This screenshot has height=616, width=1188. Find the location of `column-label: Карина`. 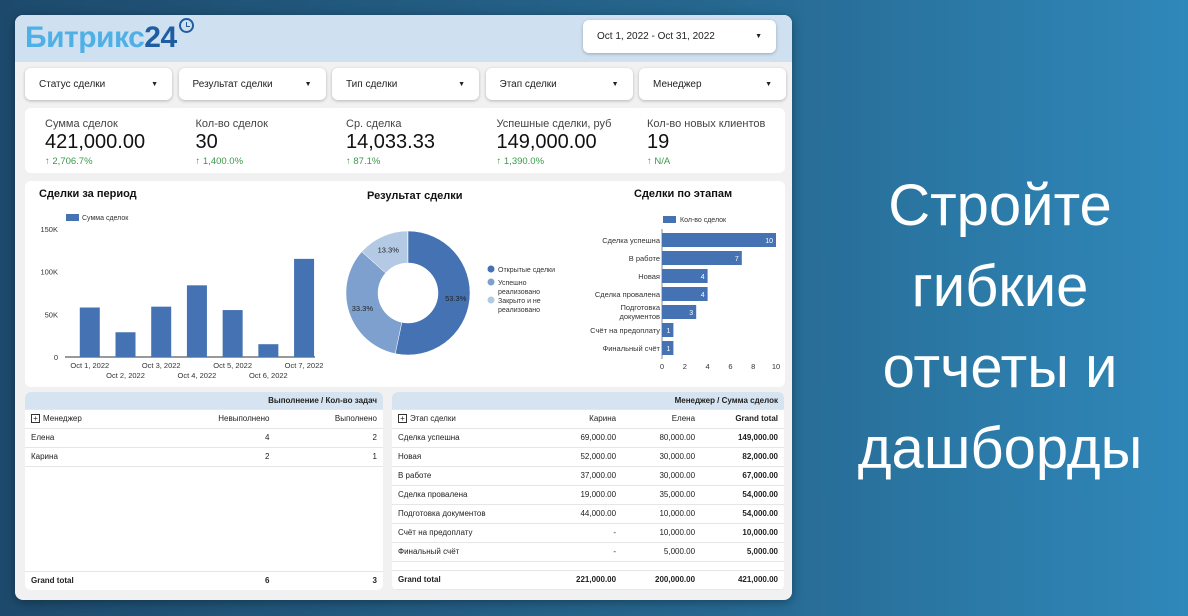

column-label: Карина is located at coordinates (603, 418).